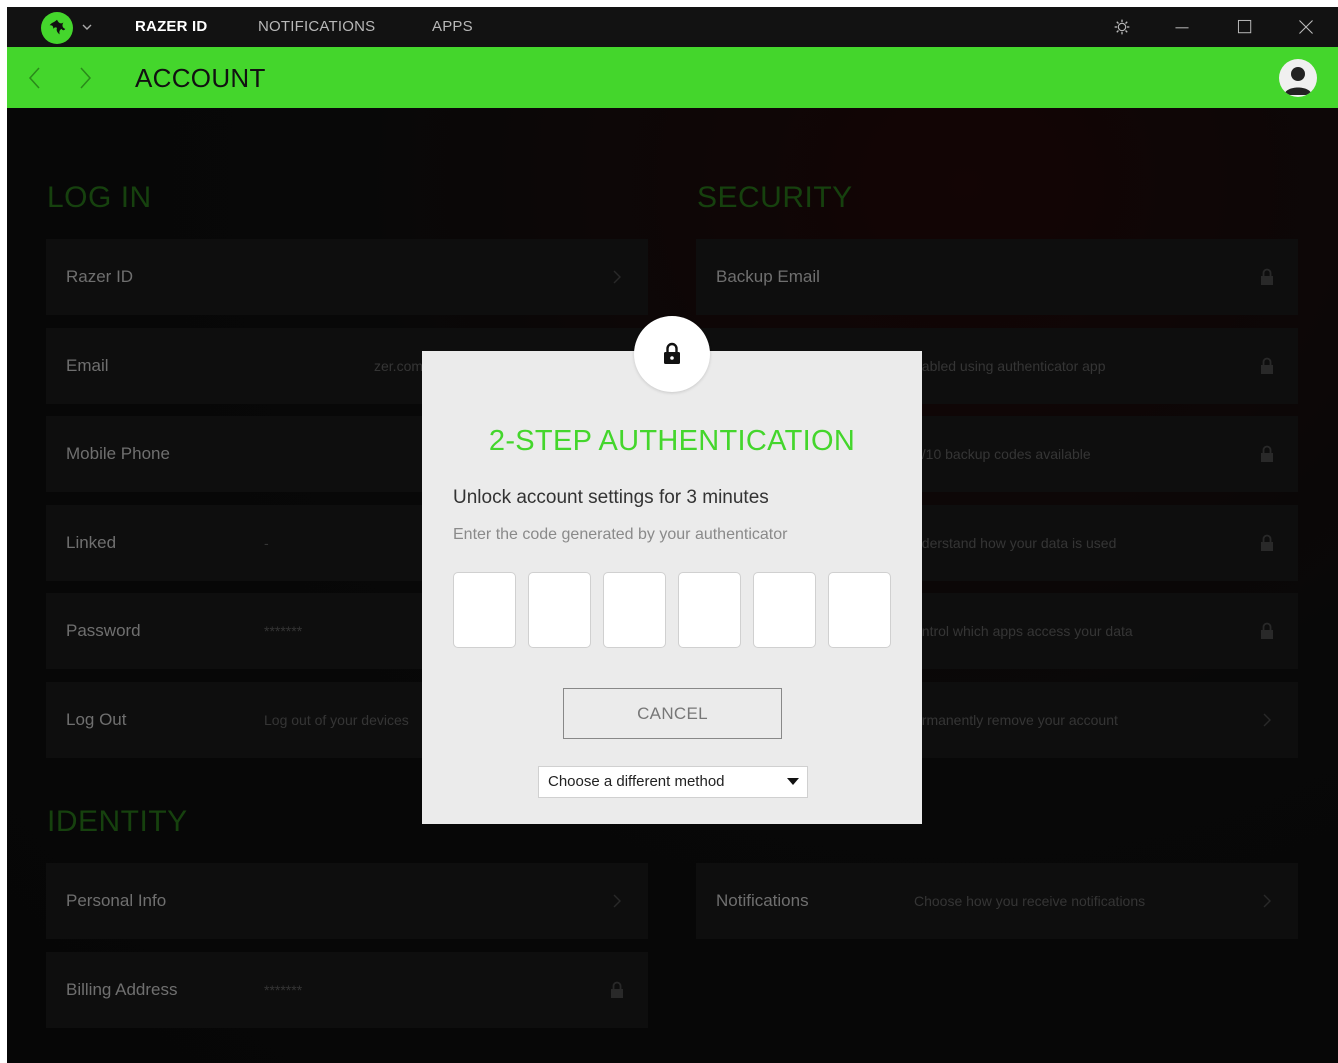  What do you see at coordinates (672, 713) in the screenshot?
I see `cancel-button: CANCEL` at bounding box center [672, 713].